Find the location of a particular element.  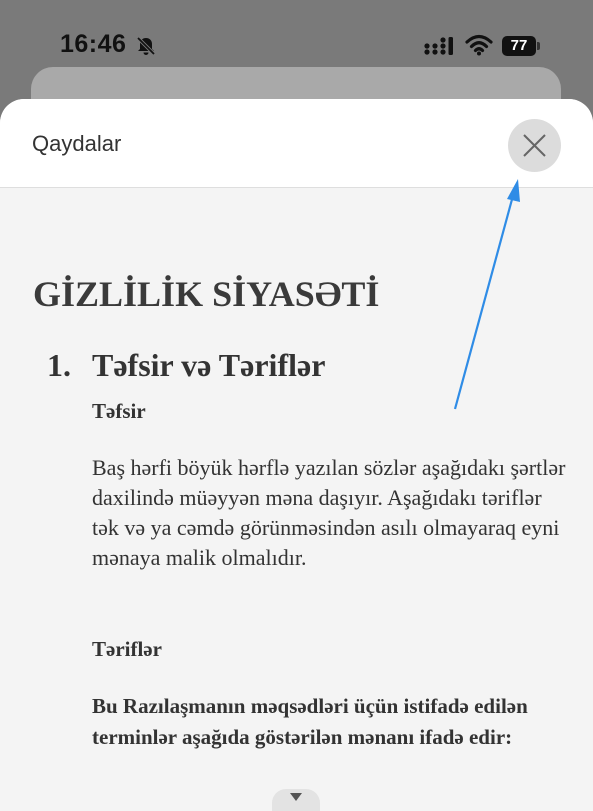

section-number: 1. is located at coordinates (59, 365).